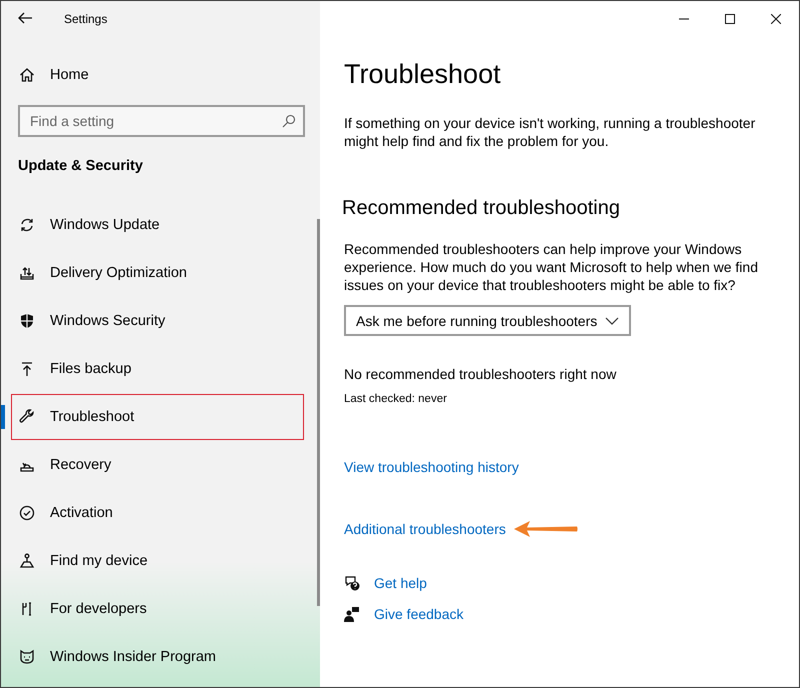 The image size is (800, 688). Describe the element at coordinates (419, 614) in the screenshot. I see `link: Give feedback` at that location.